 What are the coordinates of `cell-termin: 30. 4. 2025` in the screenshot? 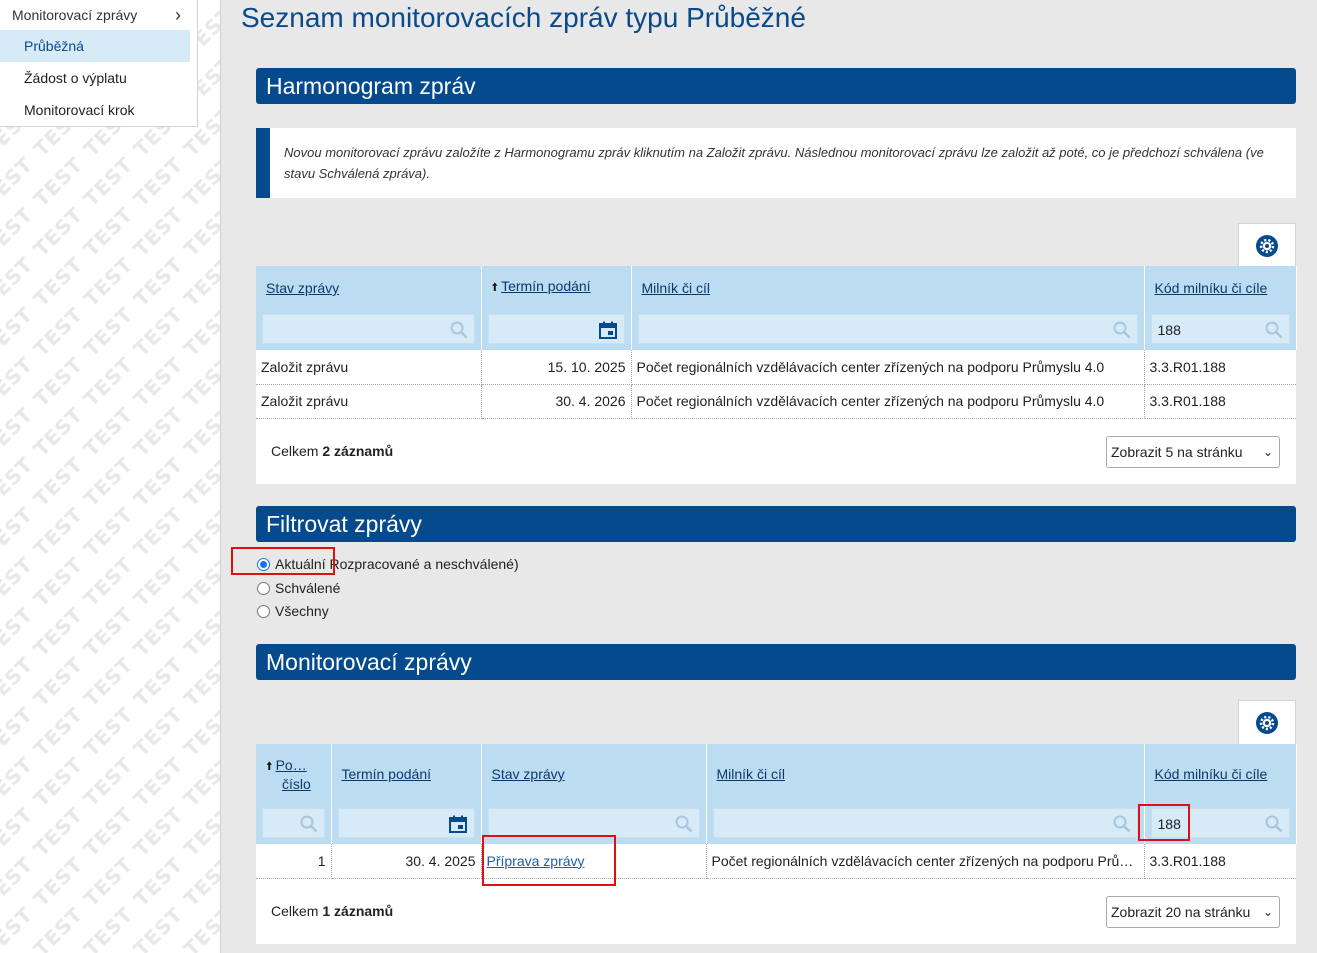 It's located at (406, 861).